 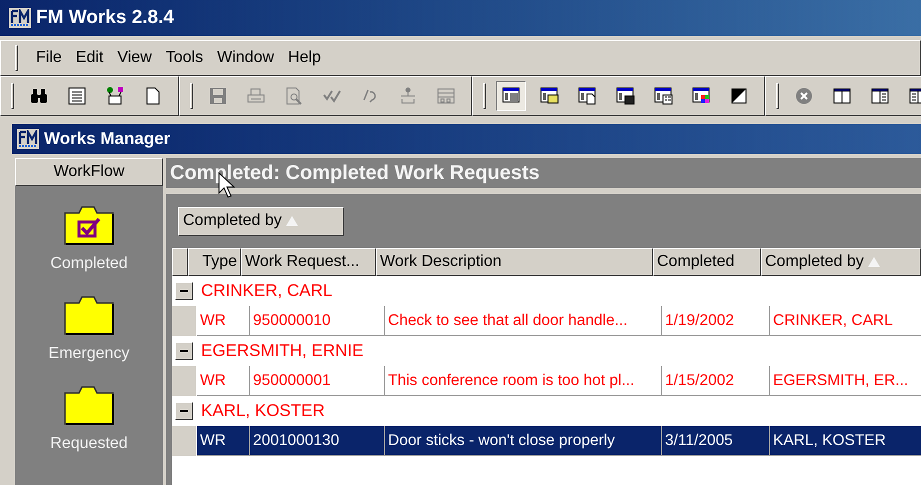 I want to click on table-cell: 1/19/2002, so click(x=716, y=321).